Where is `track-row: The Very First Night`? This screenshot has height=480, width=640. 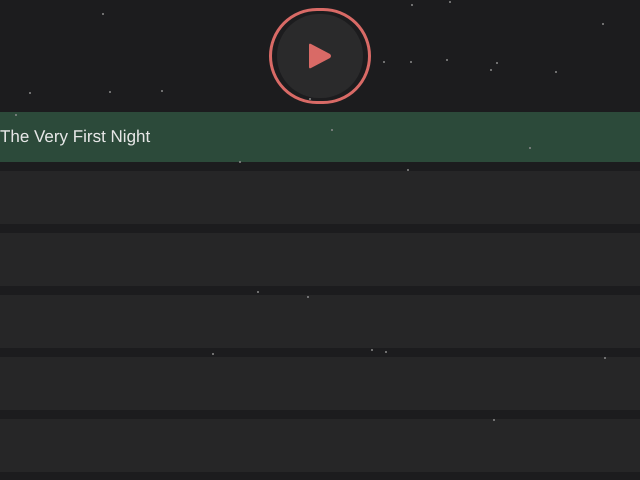 track-row: The Very First Night is located at coordinates (320, 137).